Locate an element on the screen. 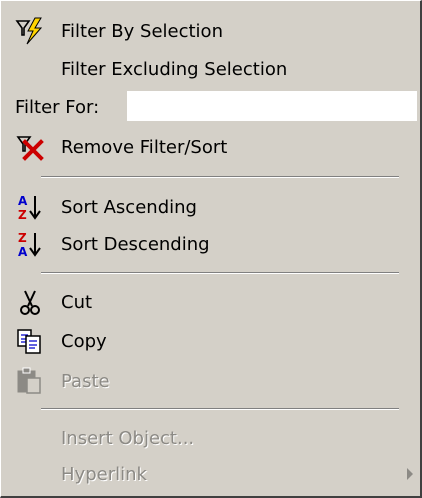 This screenshot has width=422, height=498. menu-item-label: Remove Filter/Sort is located at coordinates (144, 147).